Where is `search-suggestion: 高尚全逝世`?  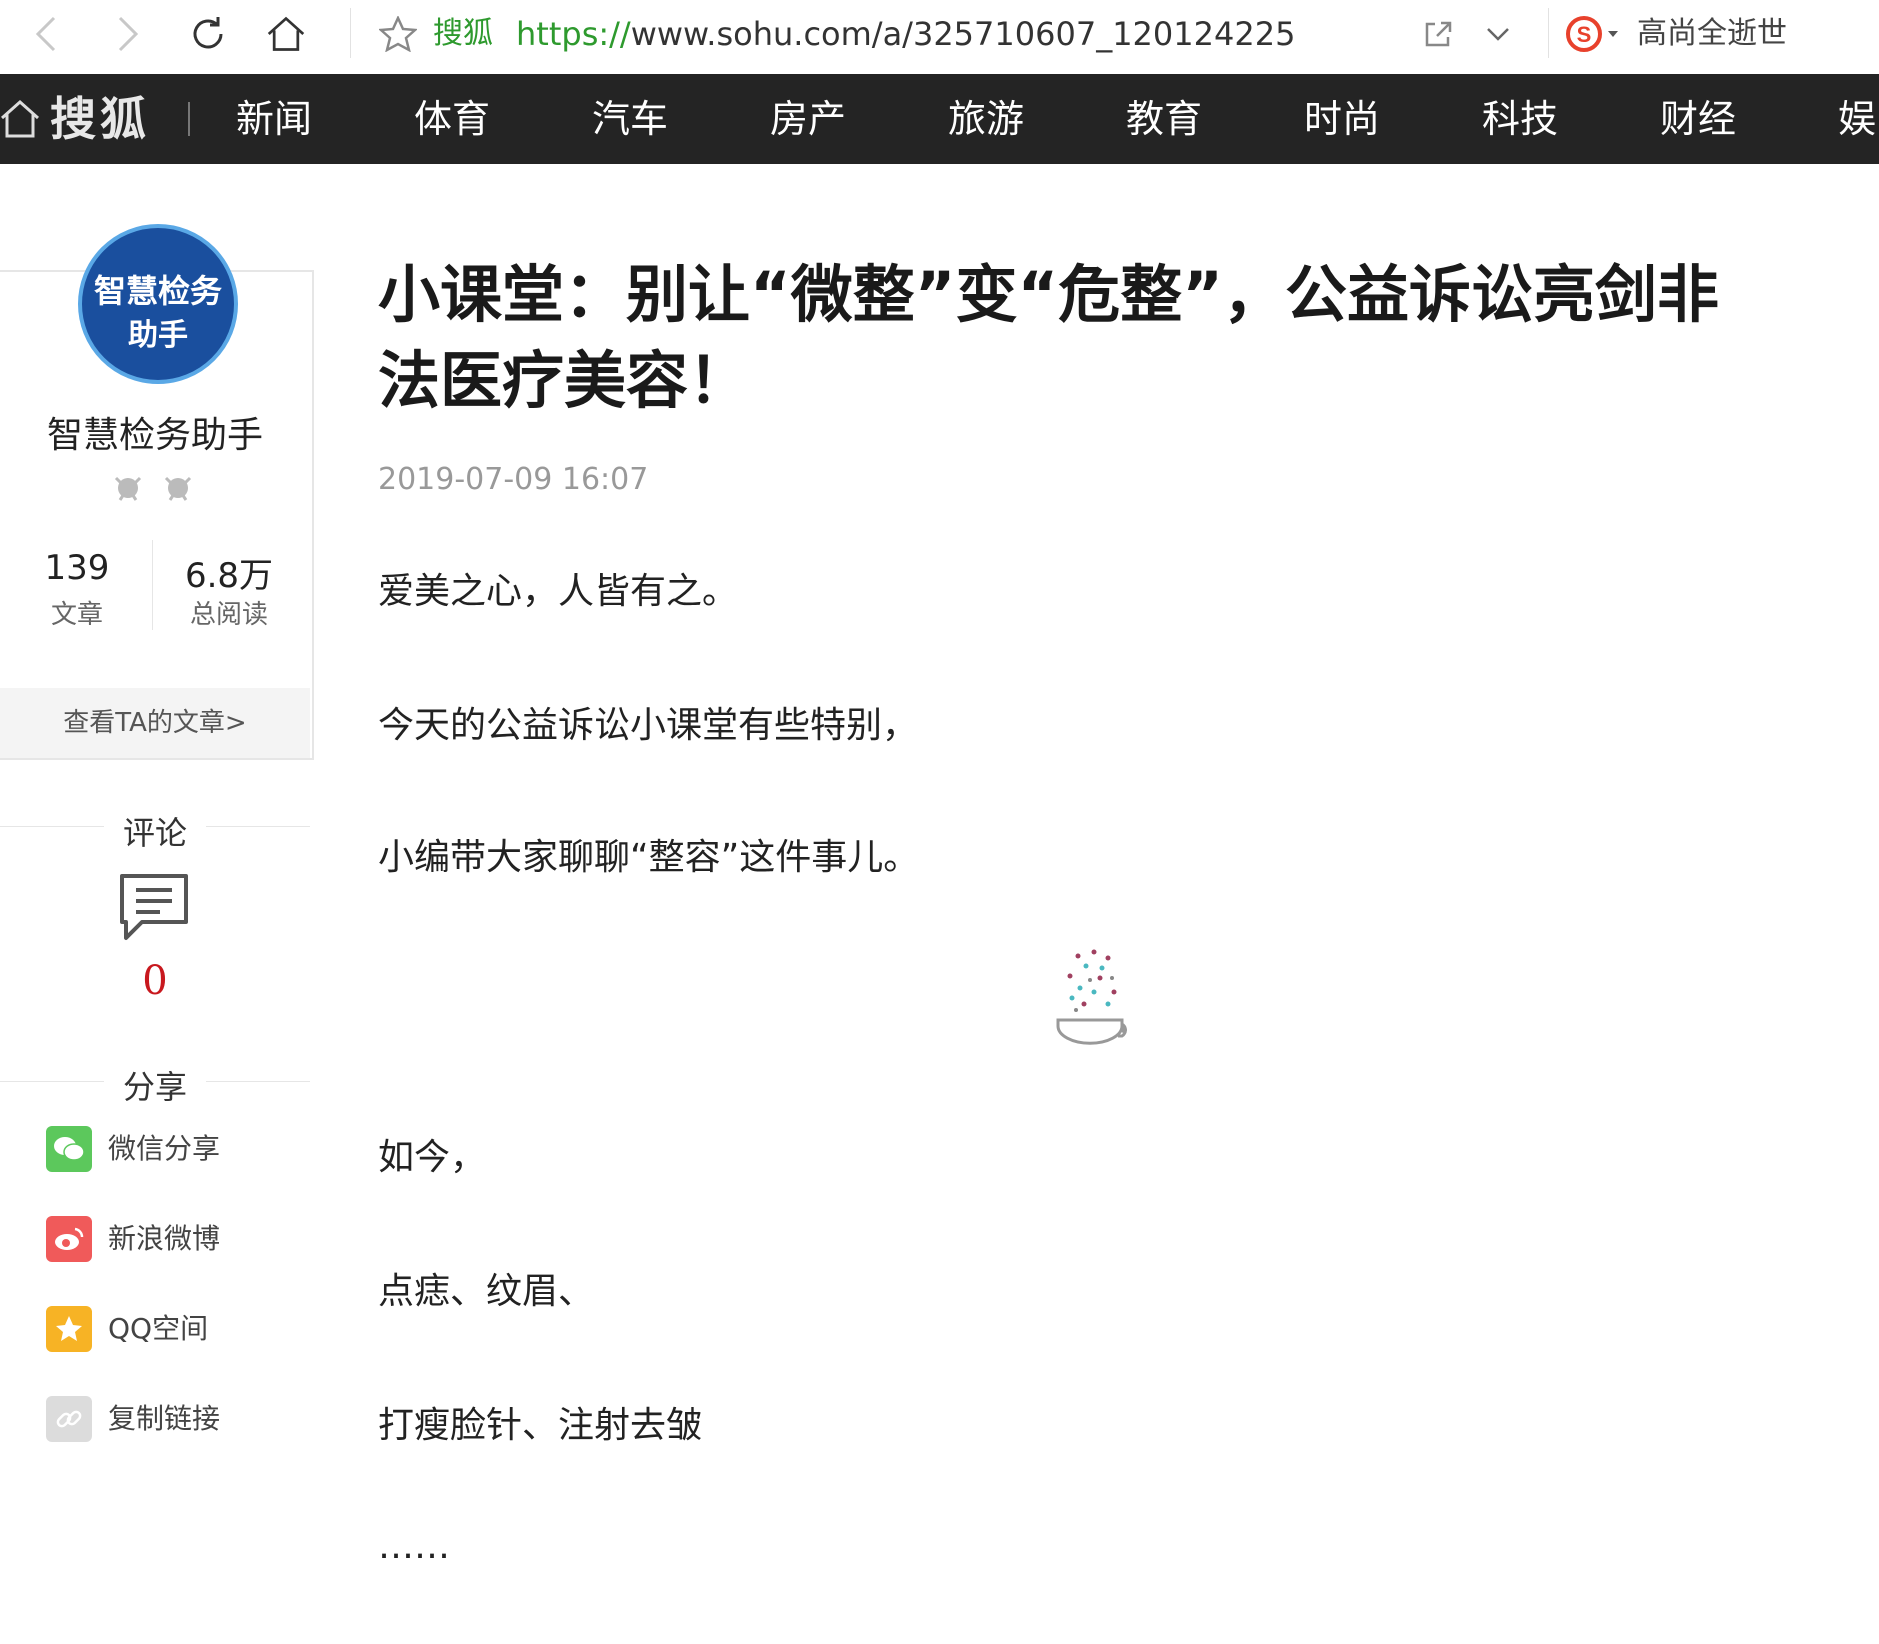 search-suggestion: 高尚全逝世 is located at coordinates (1712, 34).